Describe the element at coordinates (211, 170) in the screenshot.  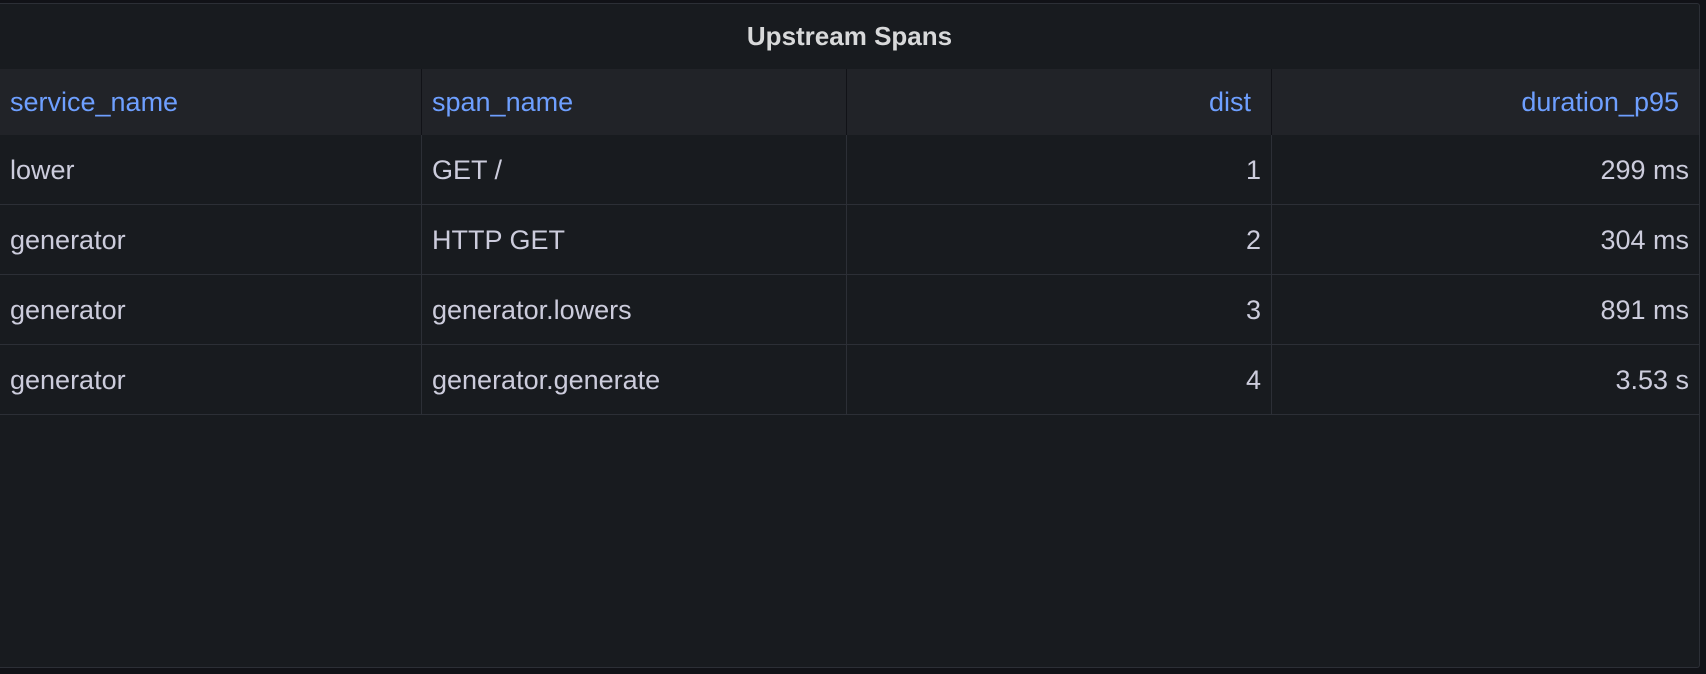
I see `table-cell-service-name: lower` at that location.